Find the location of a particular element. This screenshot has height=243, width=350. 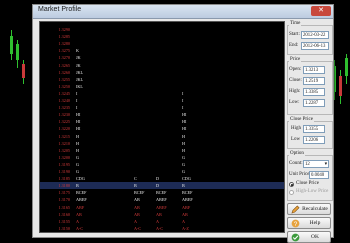

unit-price-field: 0.0040 is located at coordinates (319, 175).